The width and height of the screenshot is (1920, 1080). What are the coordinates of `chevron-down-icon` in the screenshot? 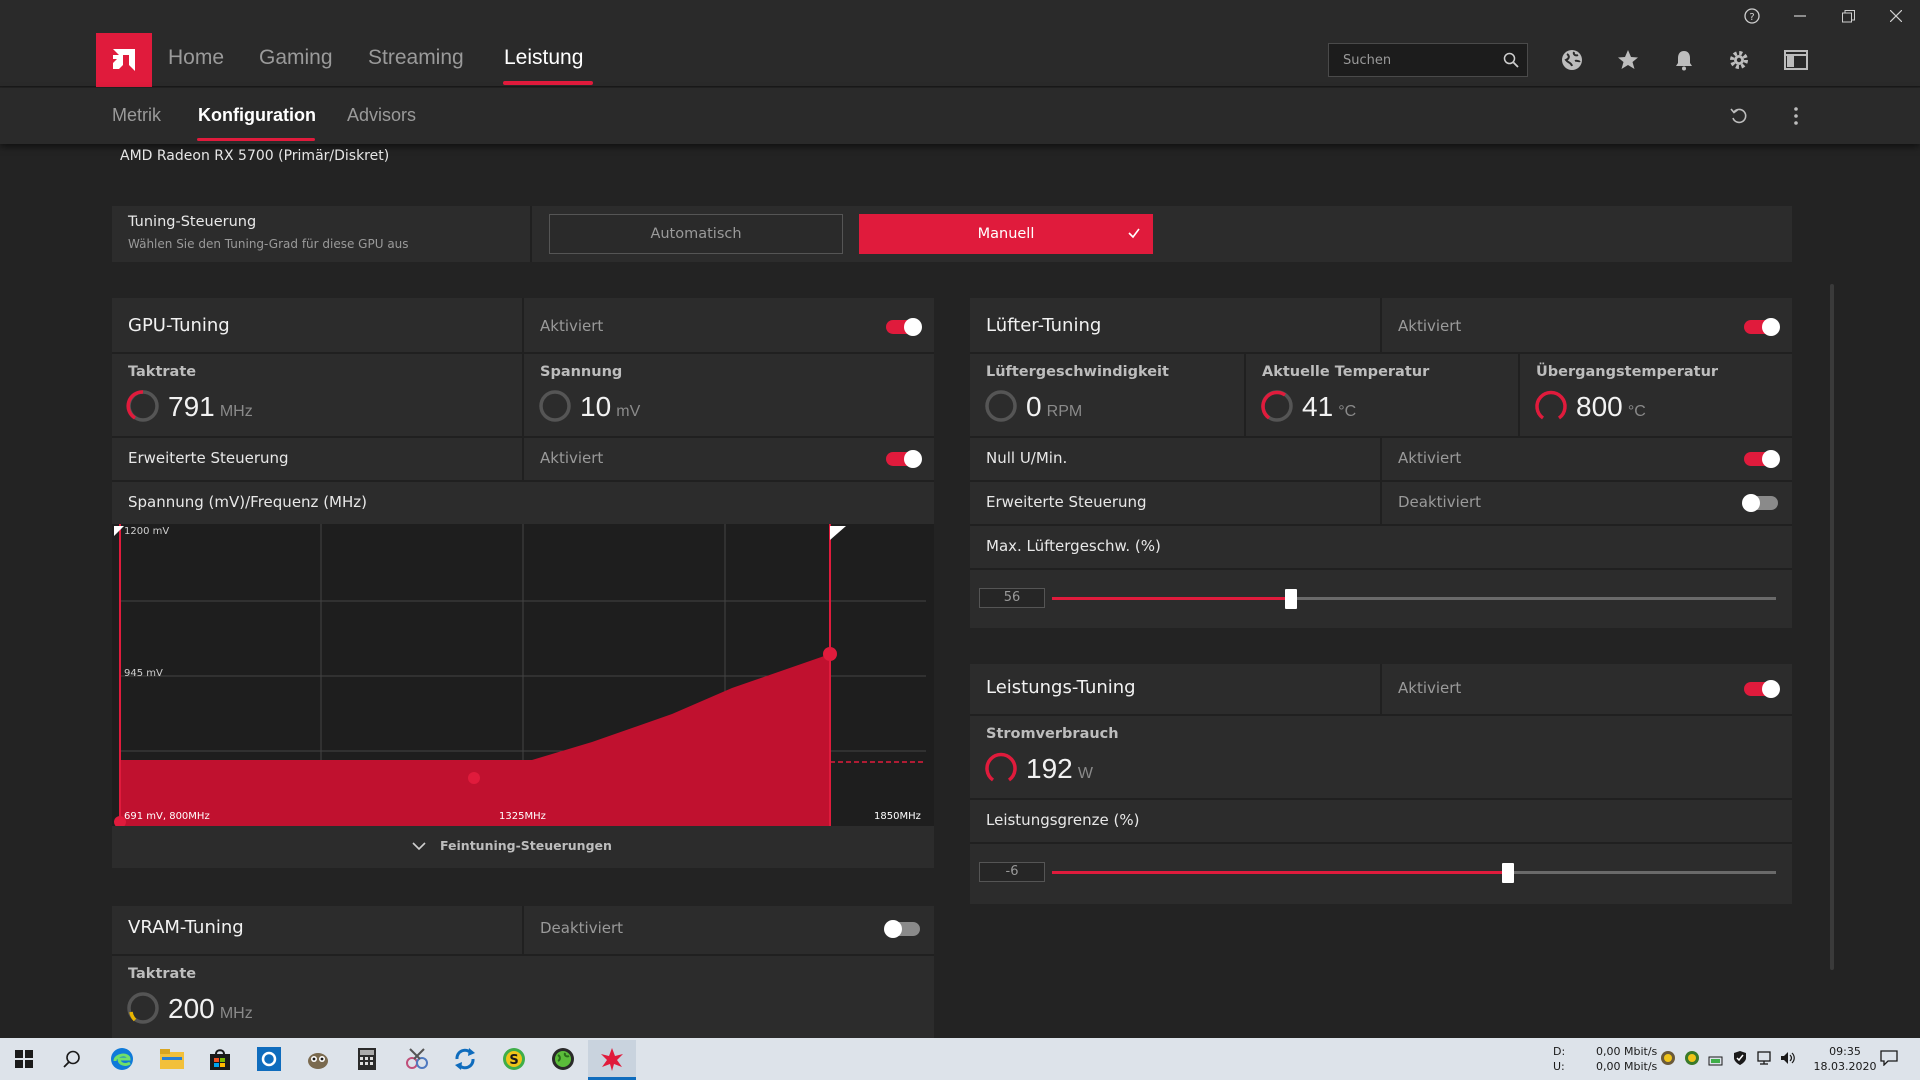 It's located at (419, 846).